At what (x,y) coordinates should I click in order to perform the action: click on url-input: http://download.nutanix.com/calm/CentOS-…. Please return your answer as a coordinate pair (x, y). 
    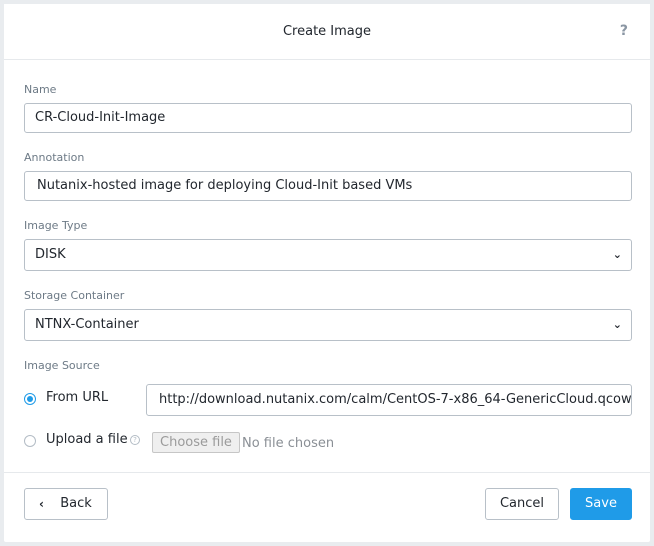
    Looking at the image, I should click on (389, 400).